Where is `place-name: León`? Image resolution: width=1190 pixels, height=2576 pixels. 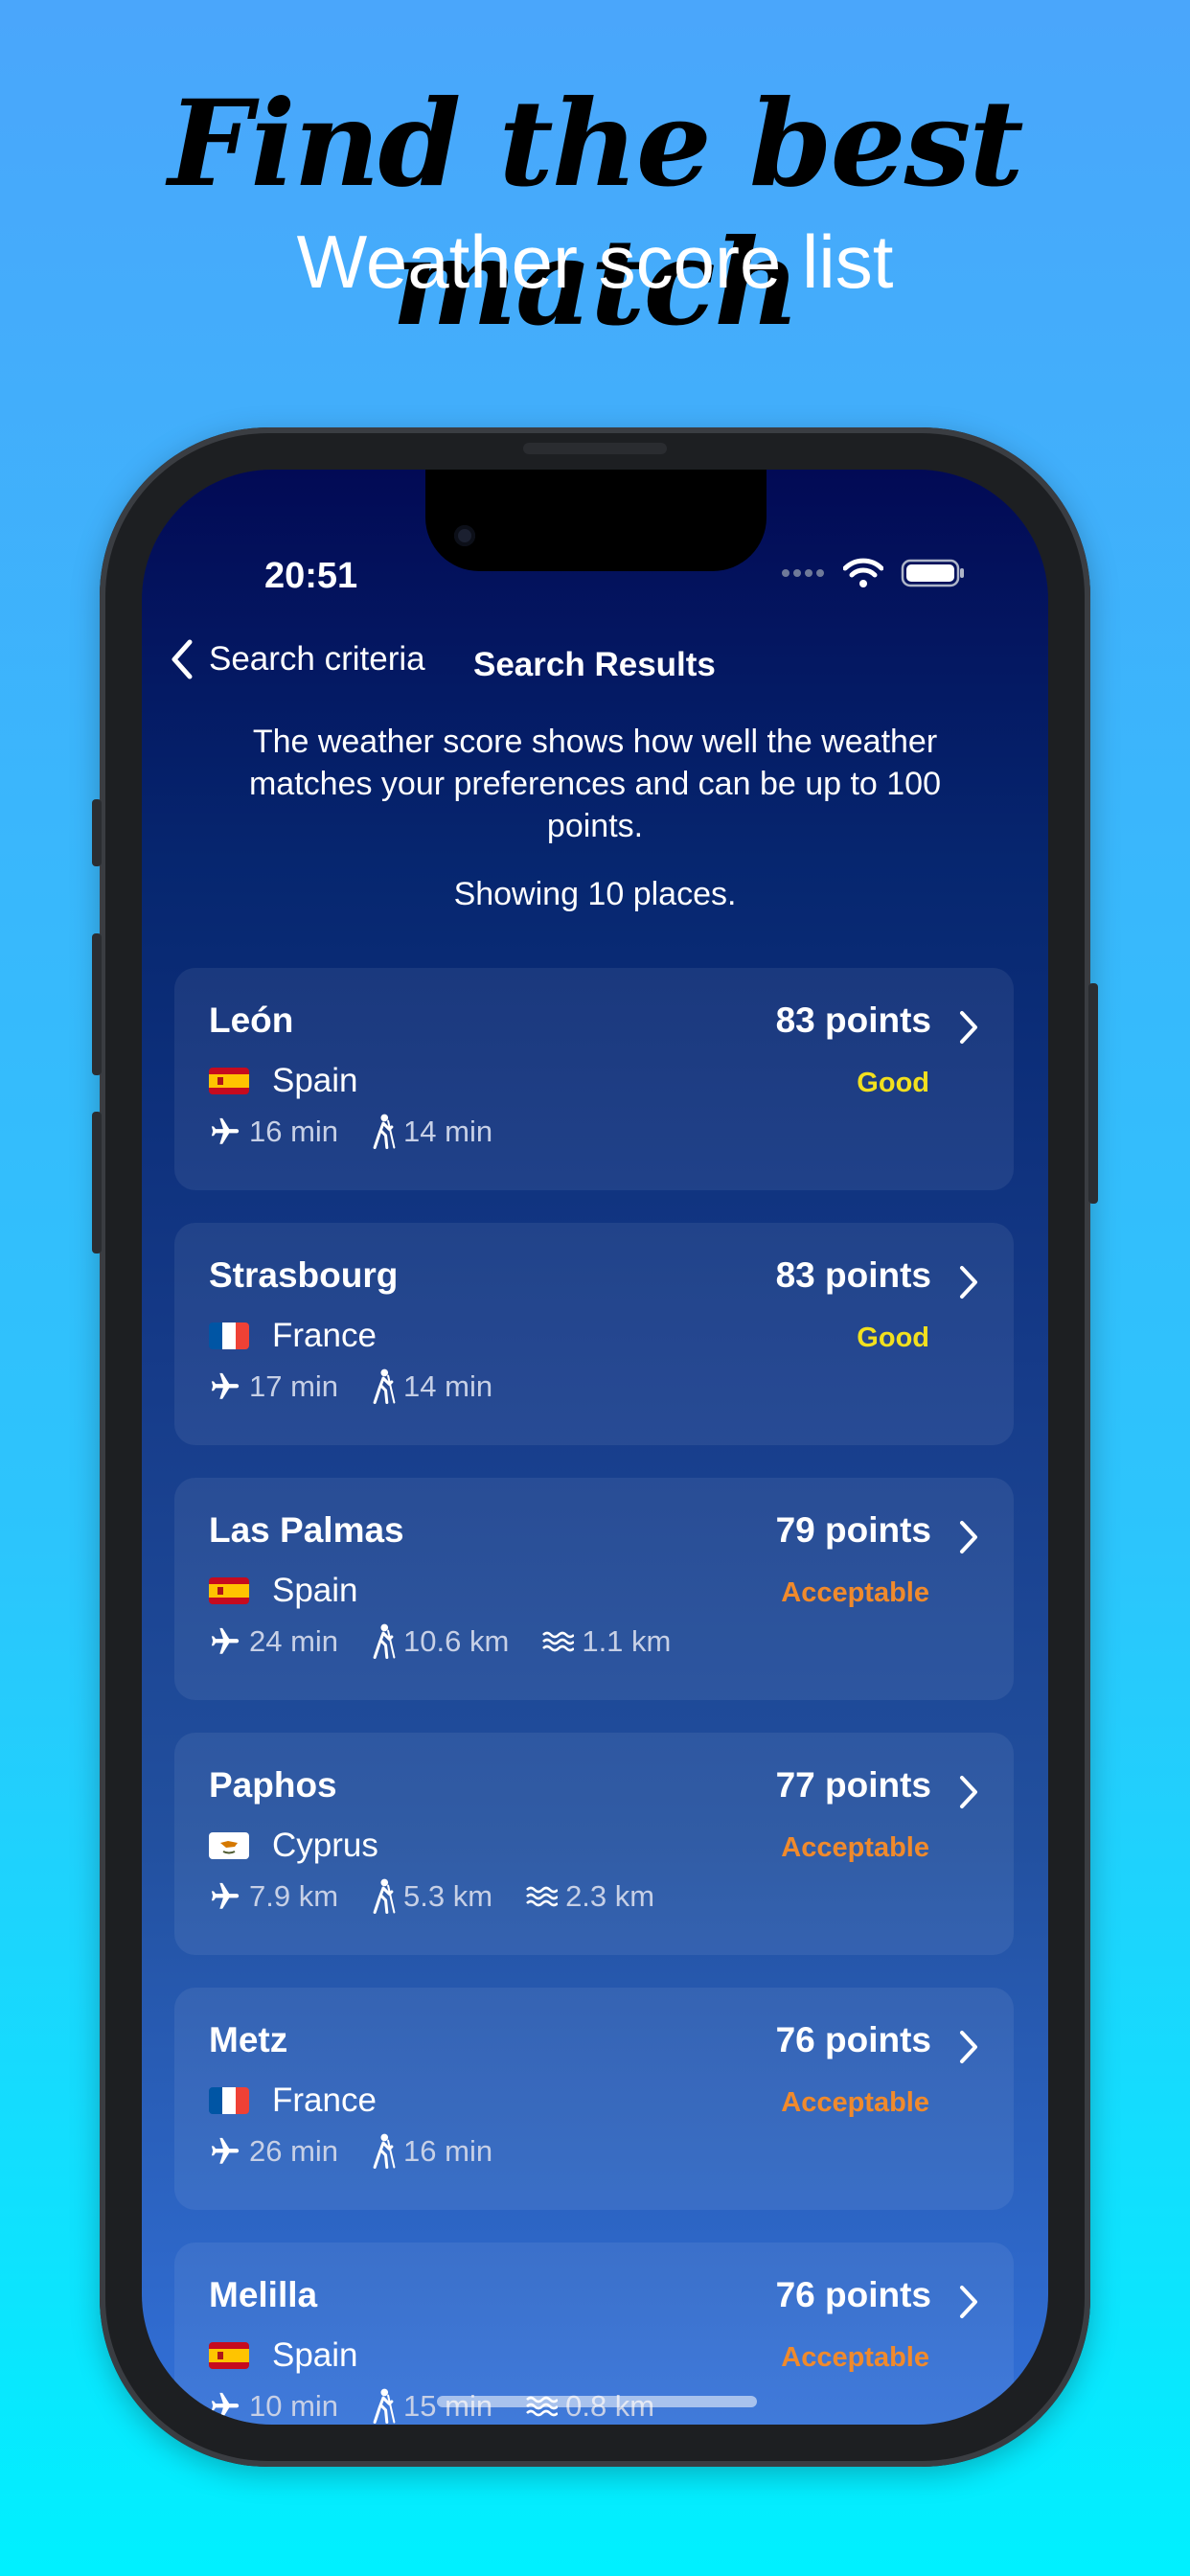
place-name: León is located at coordinates (251, 1020).